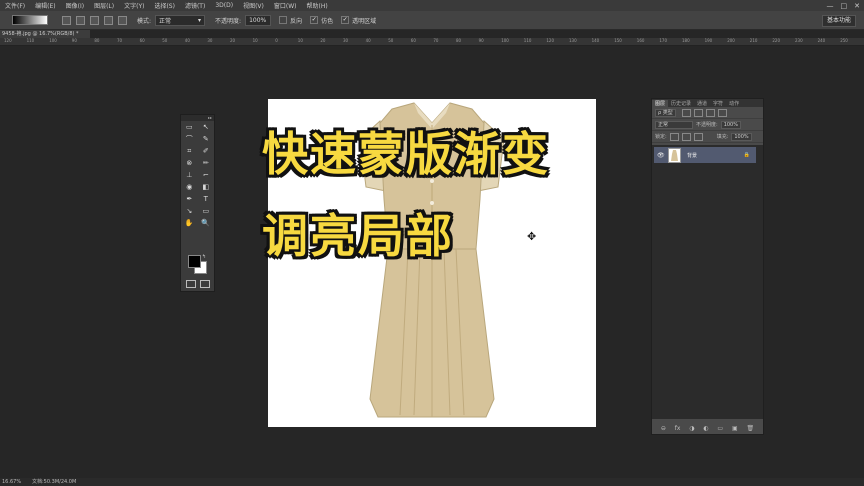 This screenshot has width=864, height=486. I want to click on layer-kind-dropdown: ρ 类型, so click(665, 112).